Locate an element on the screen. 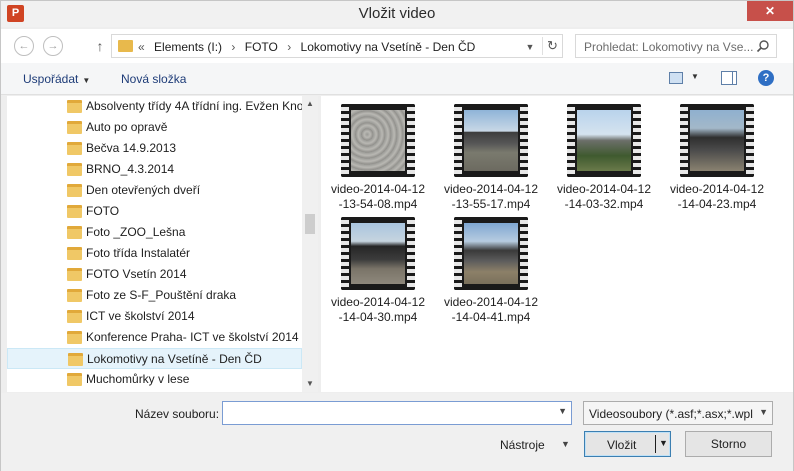 Image resolution: width=794 pixels, height=471 pixels. file-name: video-2014-04-12 -14-04-23.mp4 is located at coordinates (717, 197).